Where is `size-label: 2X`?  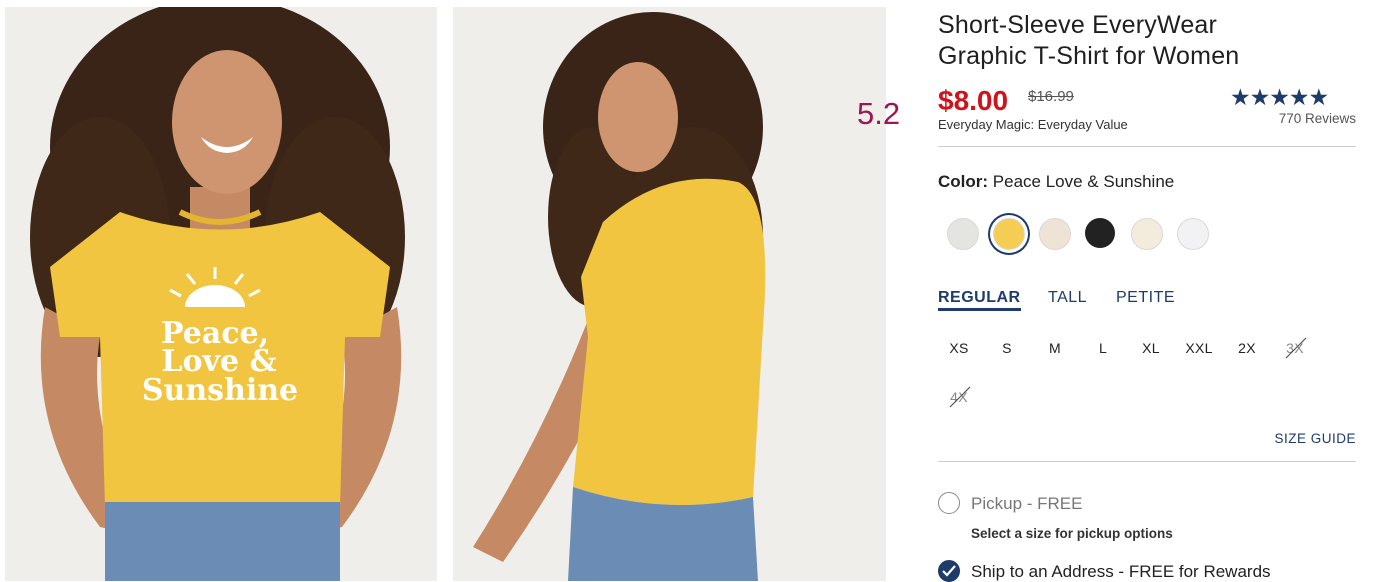
size-label: 2X is located at coordinates (1247, 348).